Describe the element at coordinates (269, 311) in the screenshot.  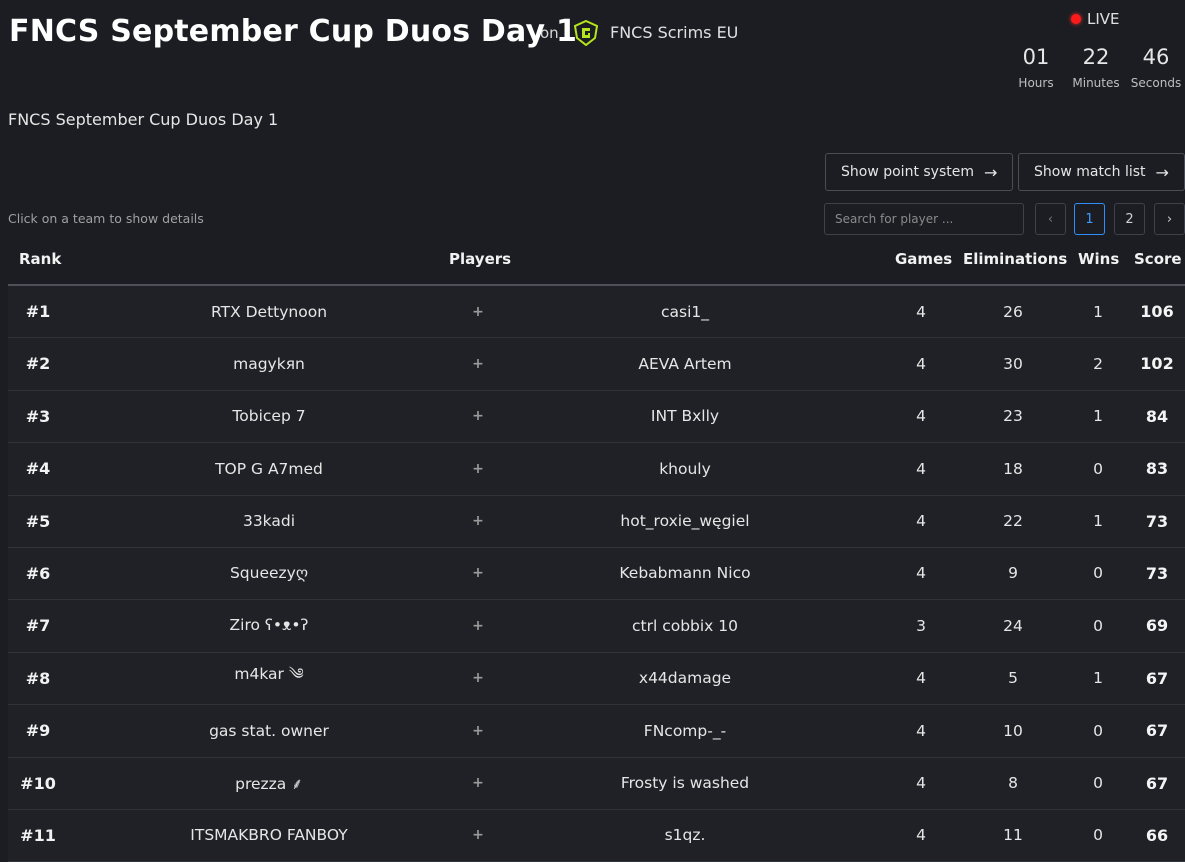
I see `player-one-cell: RTX Dettynoon` at that location.